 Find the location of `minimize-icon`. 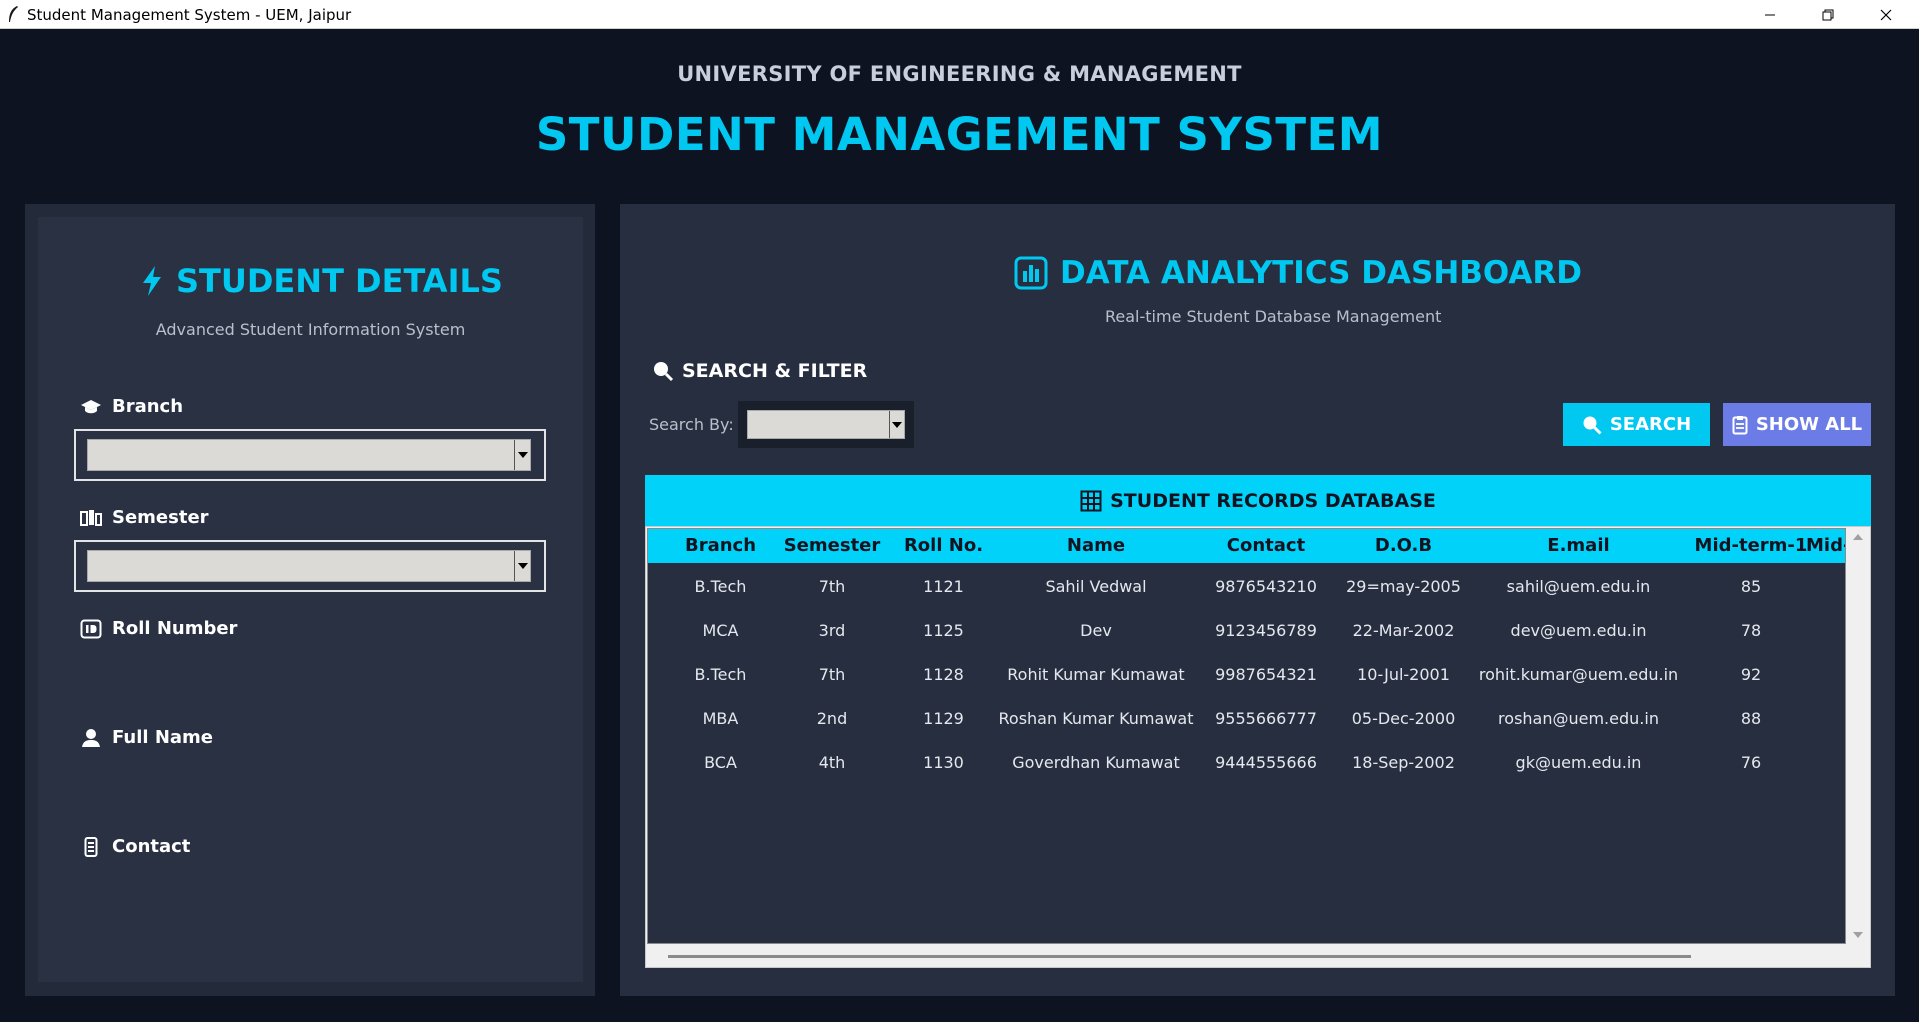

minimize-icon is located at coordinates (1770, 14).